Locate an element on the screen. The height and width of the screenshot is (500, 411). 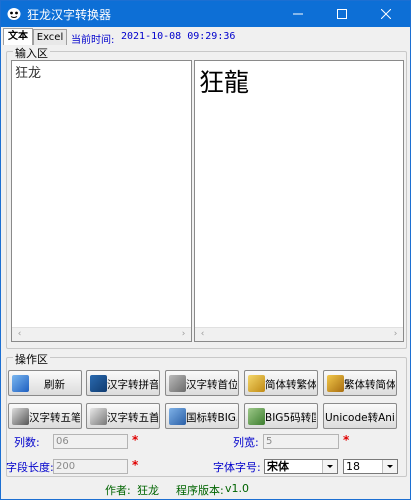
initial-icon is located at coordinates (177, 383).